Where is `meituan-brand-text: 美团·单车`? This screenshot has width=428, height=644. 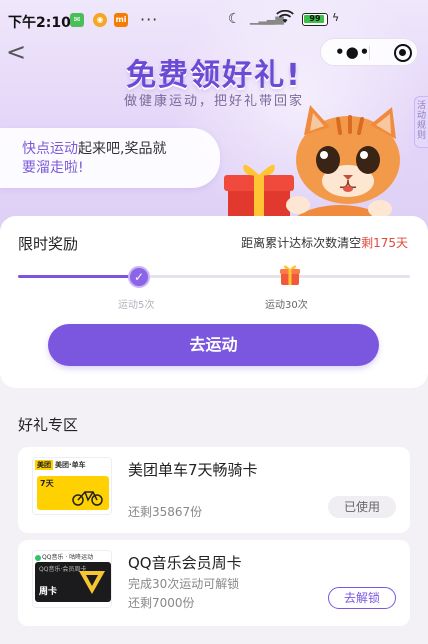
meituan-brand-text: 美团·单车 is located at coordinates (70, 465).